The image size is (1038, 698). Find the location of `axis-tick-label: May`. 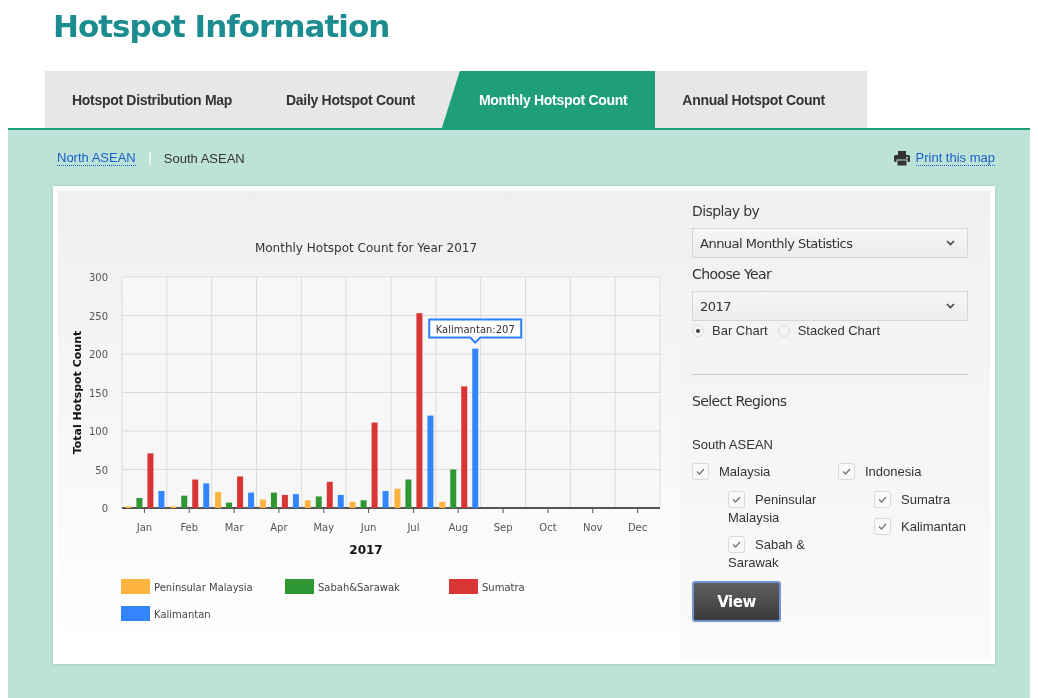

axis-tick-label: May is located at coordinates (324, 527).